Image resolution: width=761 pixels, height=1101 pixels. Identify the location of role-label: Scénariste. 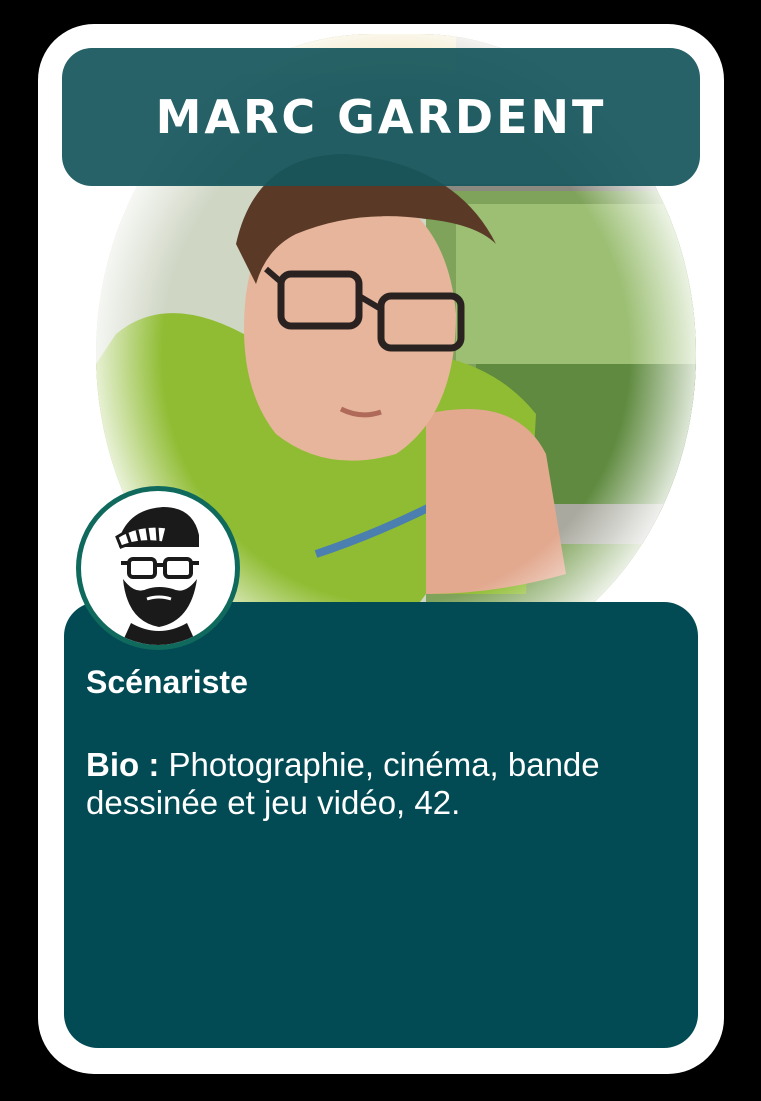
(167, 682).